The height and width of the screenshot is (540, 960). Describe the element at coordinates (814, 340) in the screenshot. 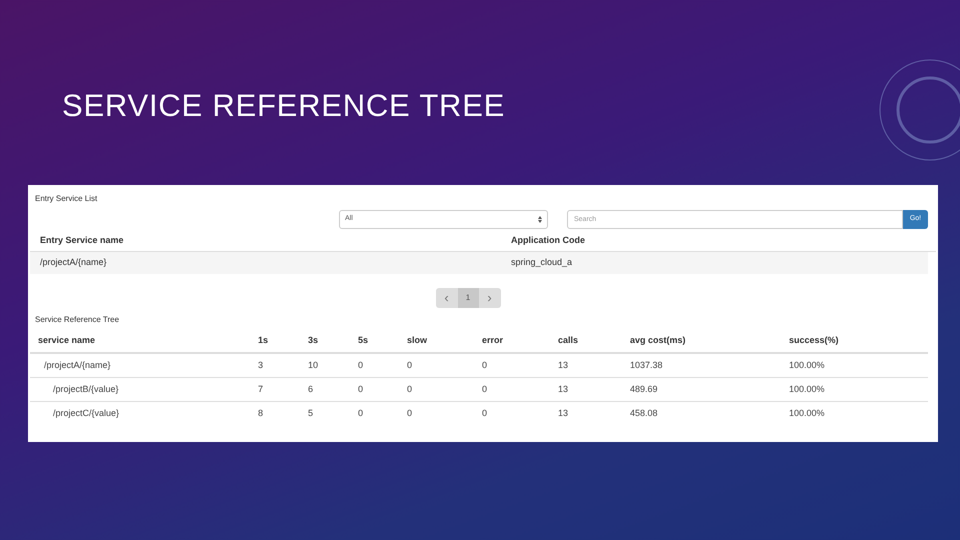

I see `column-header: success(%)` at that location.